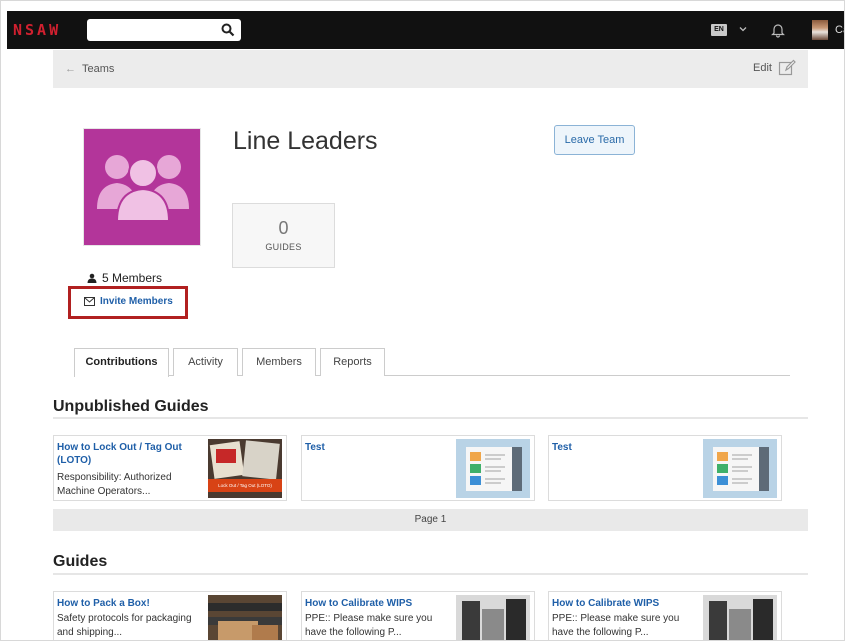  What do you see at coordinates (205, 362) in the screenshot?
I see `tab-activity: Activity` at bounding box center [205, 362].